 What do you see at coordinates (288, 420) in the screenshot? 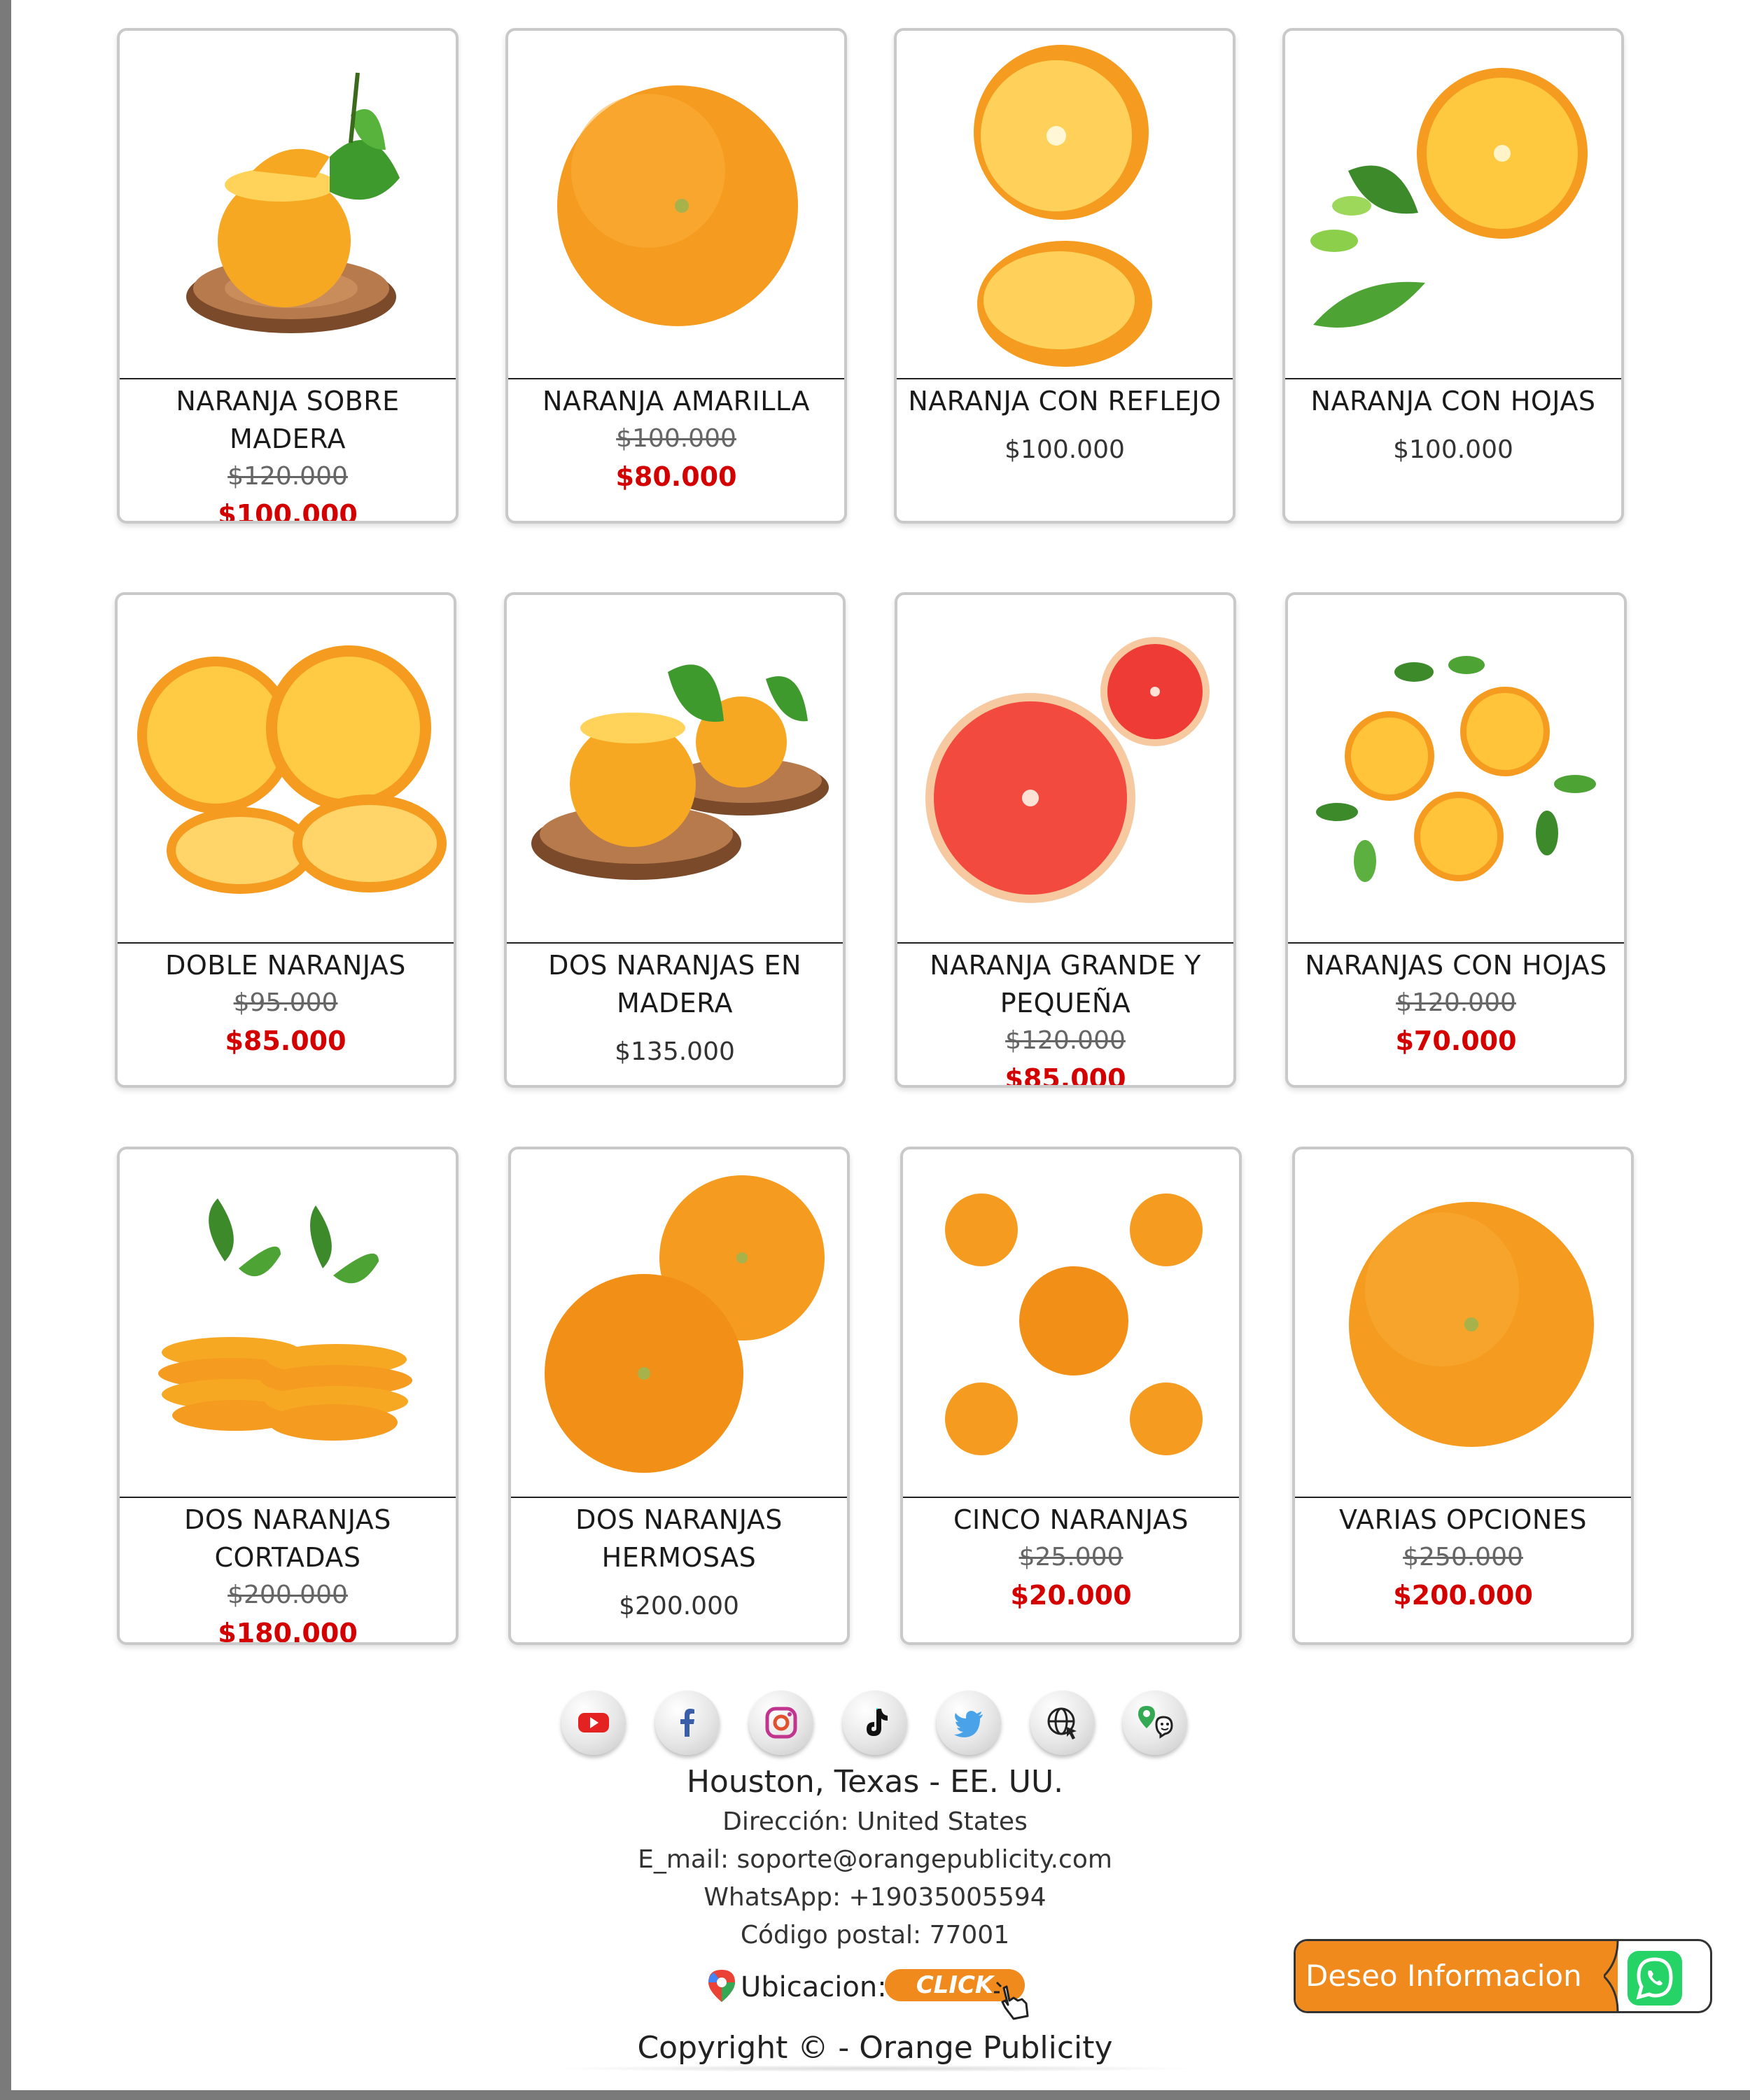
I see `product-name: NARANJA SOBRE MADERA` at bounding box center [288, 420].